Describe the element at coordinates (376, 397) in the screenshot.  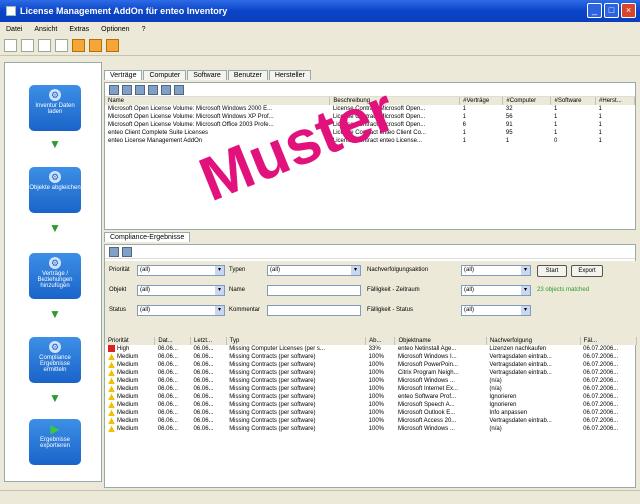
I see `cell-text: 100%` at that location.